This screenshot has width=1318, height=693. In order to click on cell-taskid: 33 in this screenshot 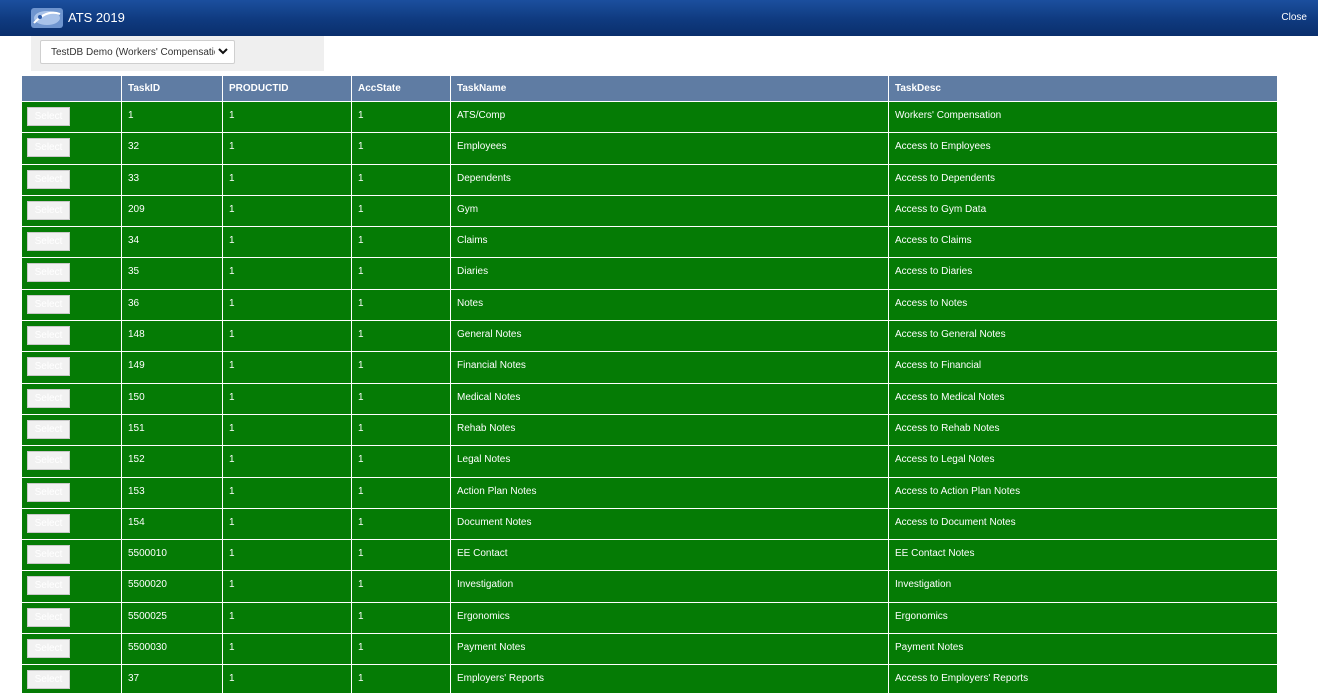, I will do `click(172, 179)`.